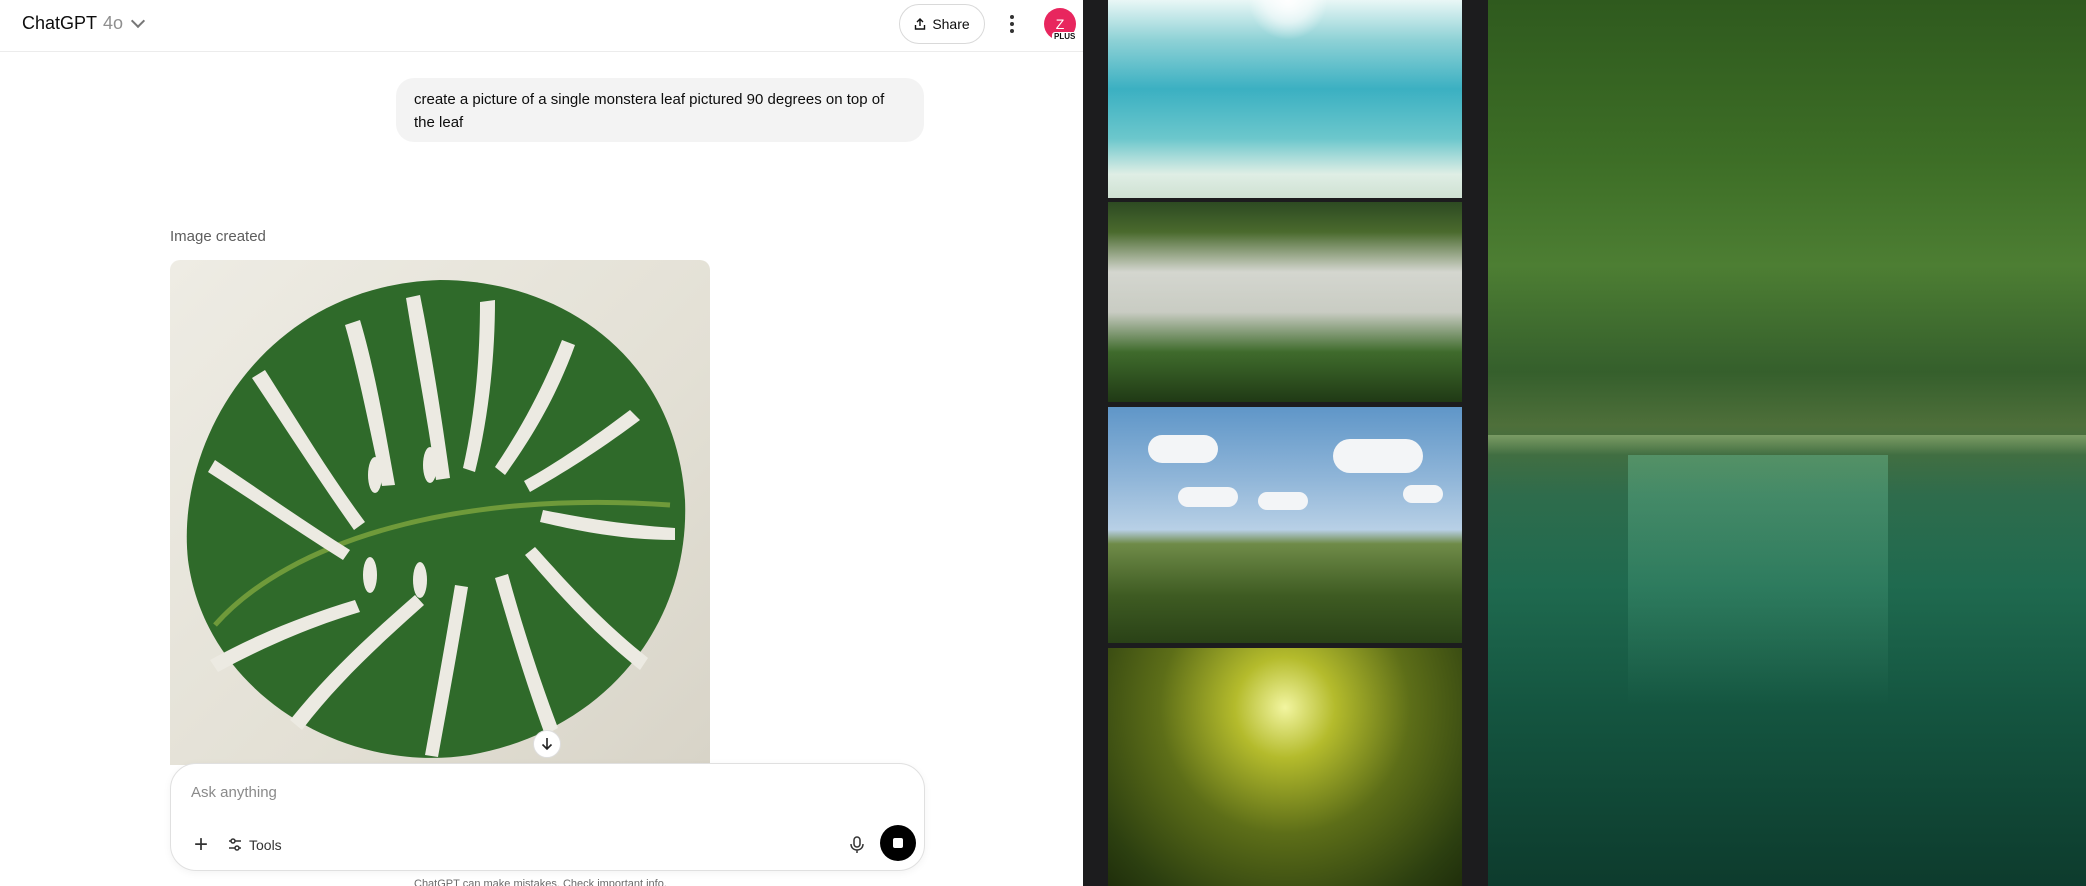 The height and width of the screenshot is (886, 2086). What do you see at coordinates (218, 236) in the screenshot?
I see `image-status: Image created` at bounding box center [218, 236].